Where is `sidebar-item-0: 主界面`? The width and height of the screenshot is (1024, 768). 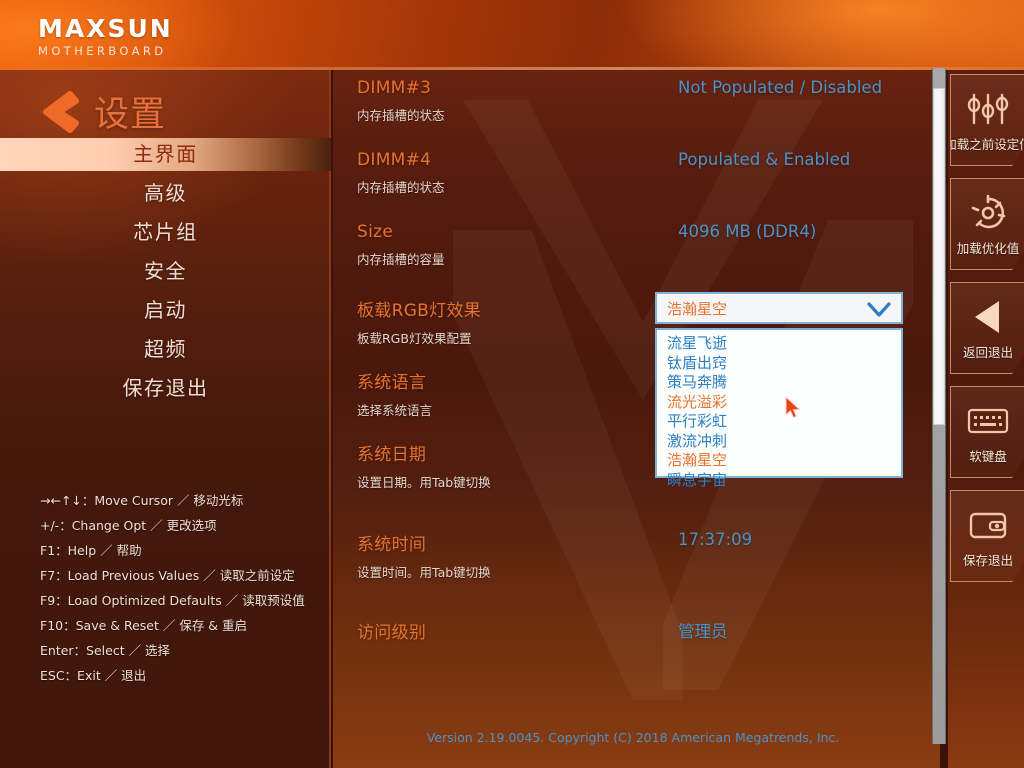 sidebar-item-0: 主界面 is located at coordinates (165, 154).